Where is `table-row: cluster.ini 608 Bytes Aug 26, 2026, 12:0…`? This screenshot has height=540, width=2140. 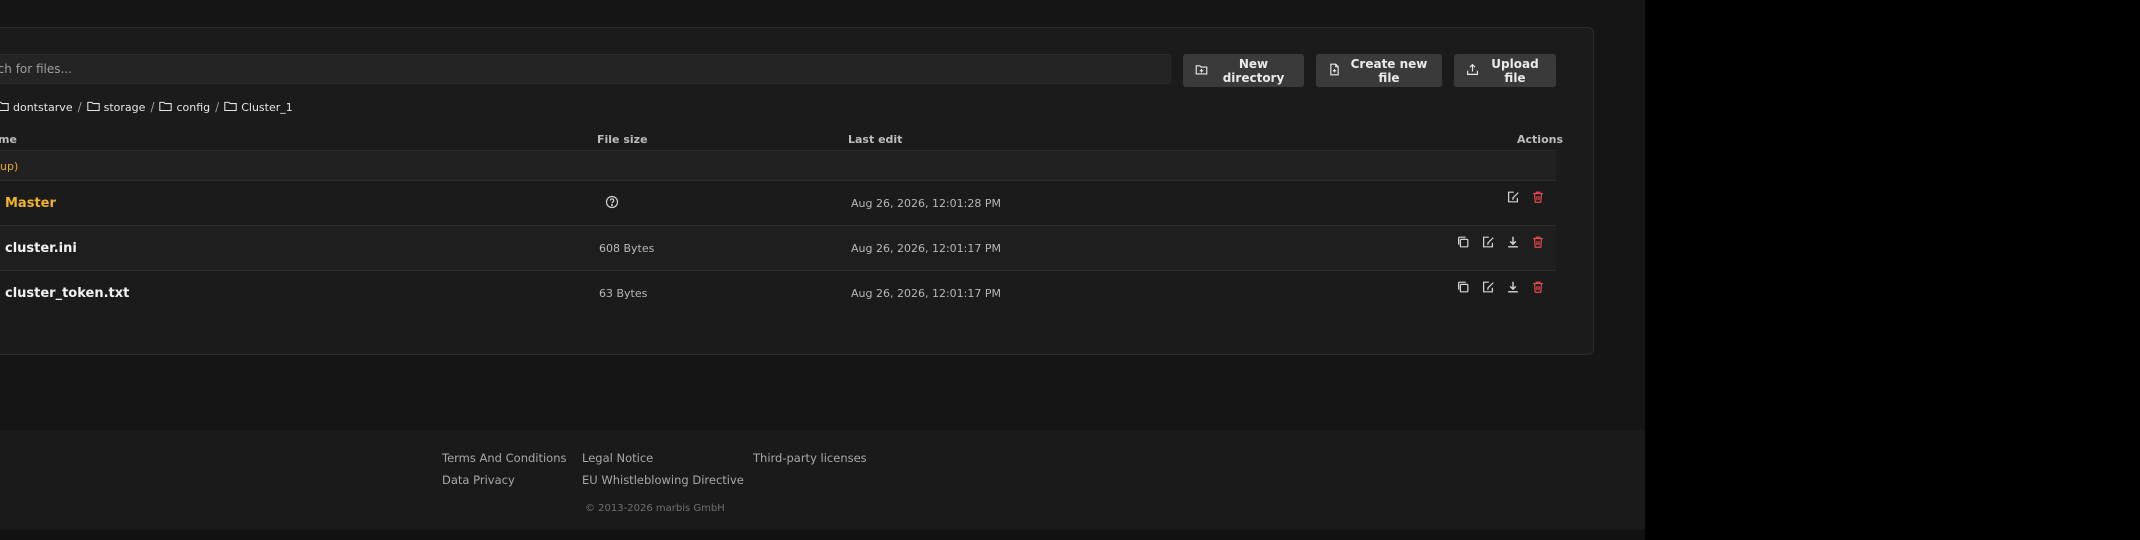
table-row: cluster.ini 608 Bytes Aug 26, 2026, 12:0… is located at coordinates (778, 248).